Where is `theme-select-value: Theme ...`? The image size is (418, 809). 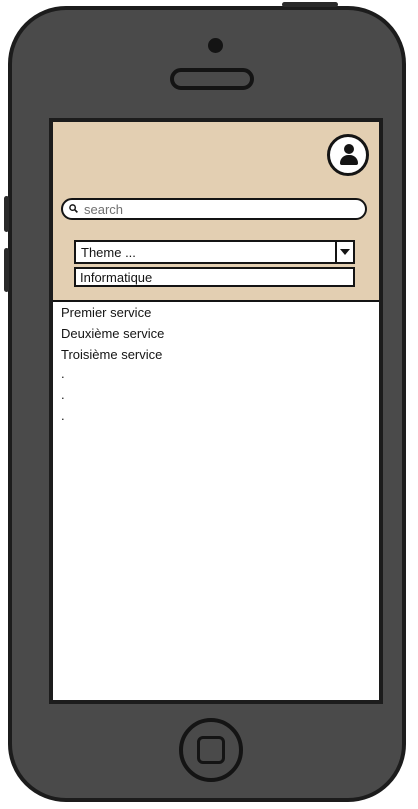
theme-select-value: Theme ... is located at coordinates (108, 252).